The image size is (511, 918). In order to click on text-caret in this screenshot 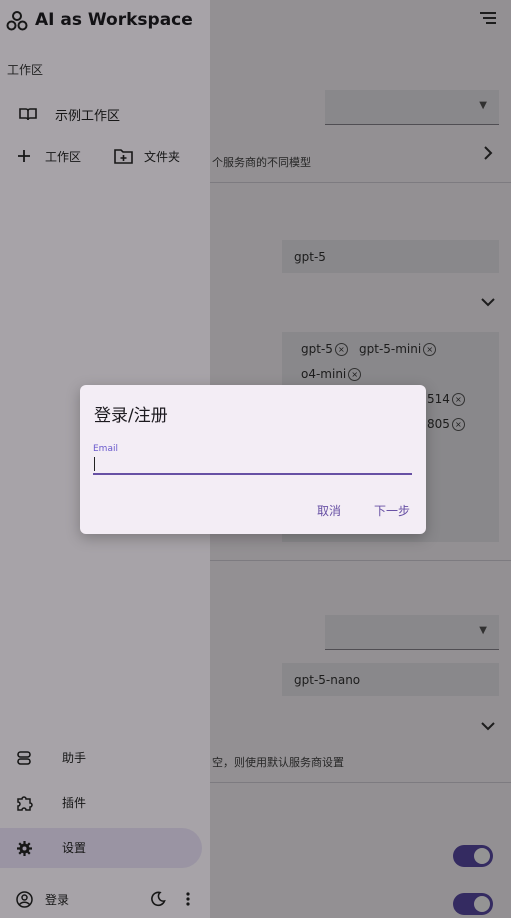, I will do `click(94, 464)`.